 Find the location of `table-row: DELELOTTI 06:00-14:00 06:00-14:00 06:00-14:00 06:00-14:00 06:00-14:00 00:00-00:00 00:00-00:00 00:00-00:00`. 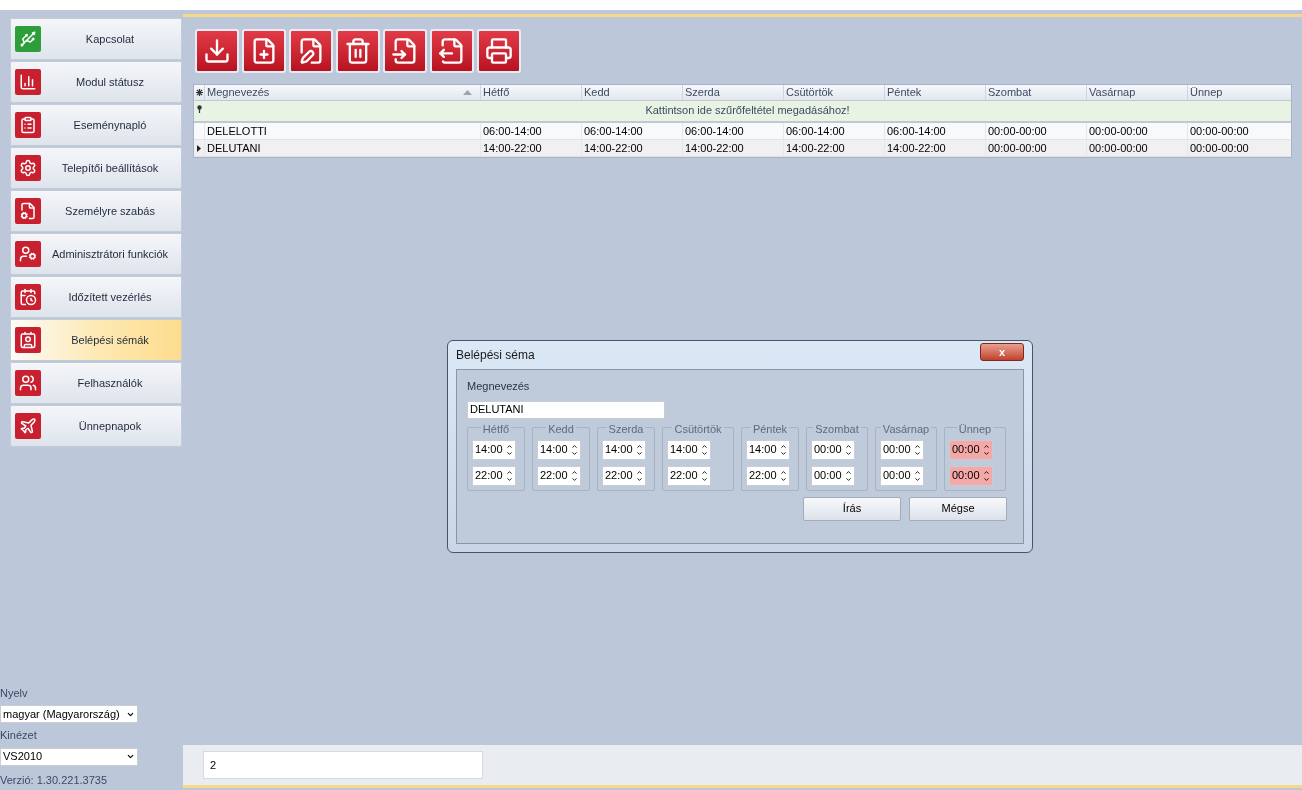

table-row: DELELOTTI 06:00-14:00 06:00-14:00 06:00-14:00 06:00-14:00 06:00-14:00 00:00-00:00 00:00-00:00 00:00-00:00 is located at coordinates (742, 131).